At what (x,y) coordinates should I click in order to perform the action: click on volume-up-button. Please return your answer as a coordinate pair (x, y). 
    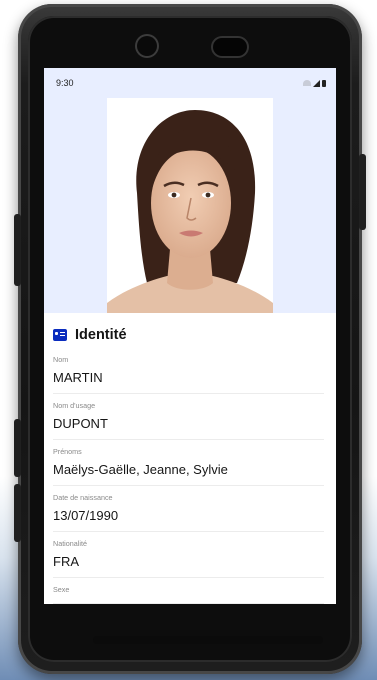
    Looking at the image, I should click on (17, 448).